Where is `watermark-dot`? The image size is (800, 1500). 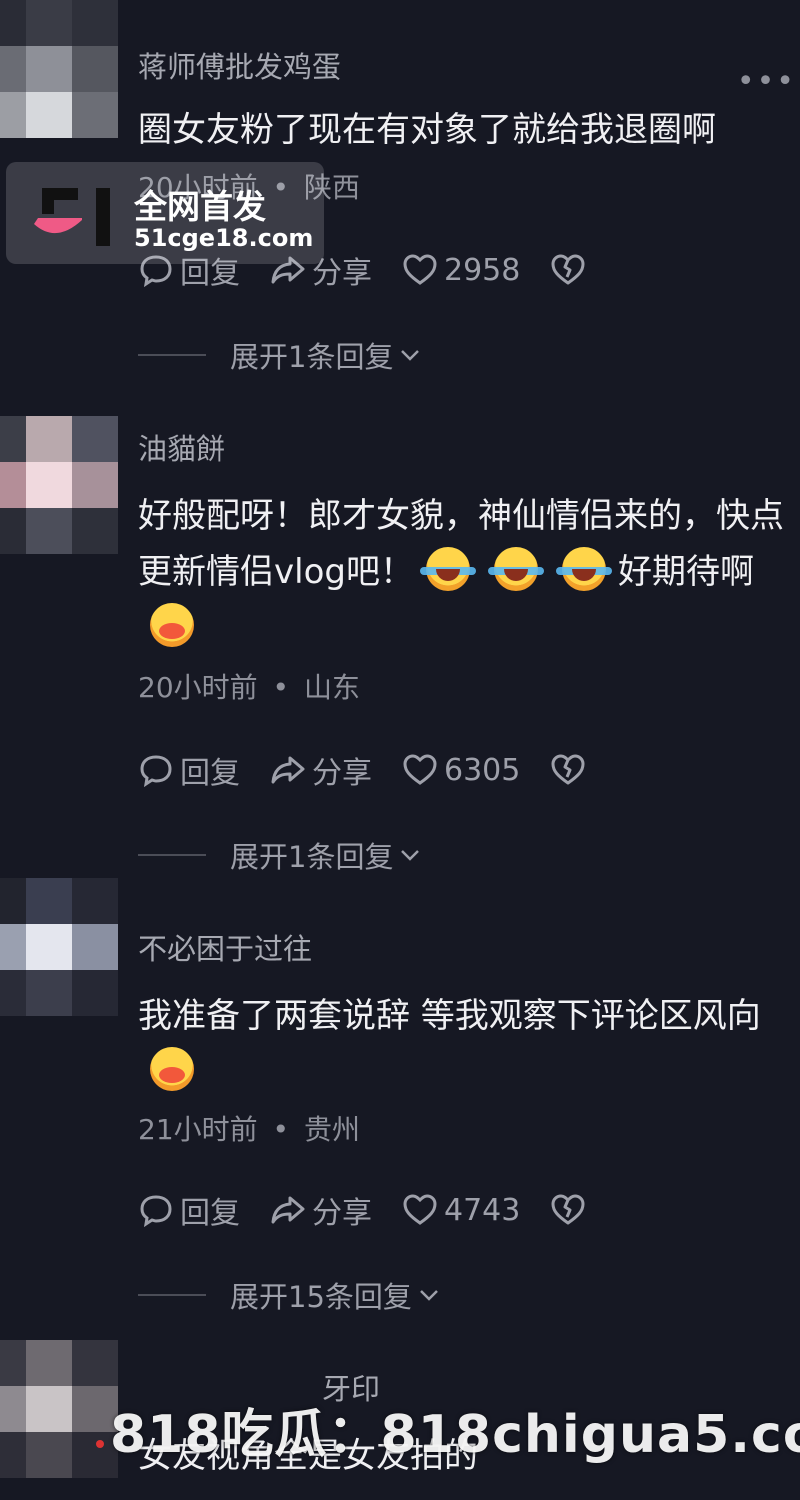 watermark-dot is located at coordinates (100, 1444).